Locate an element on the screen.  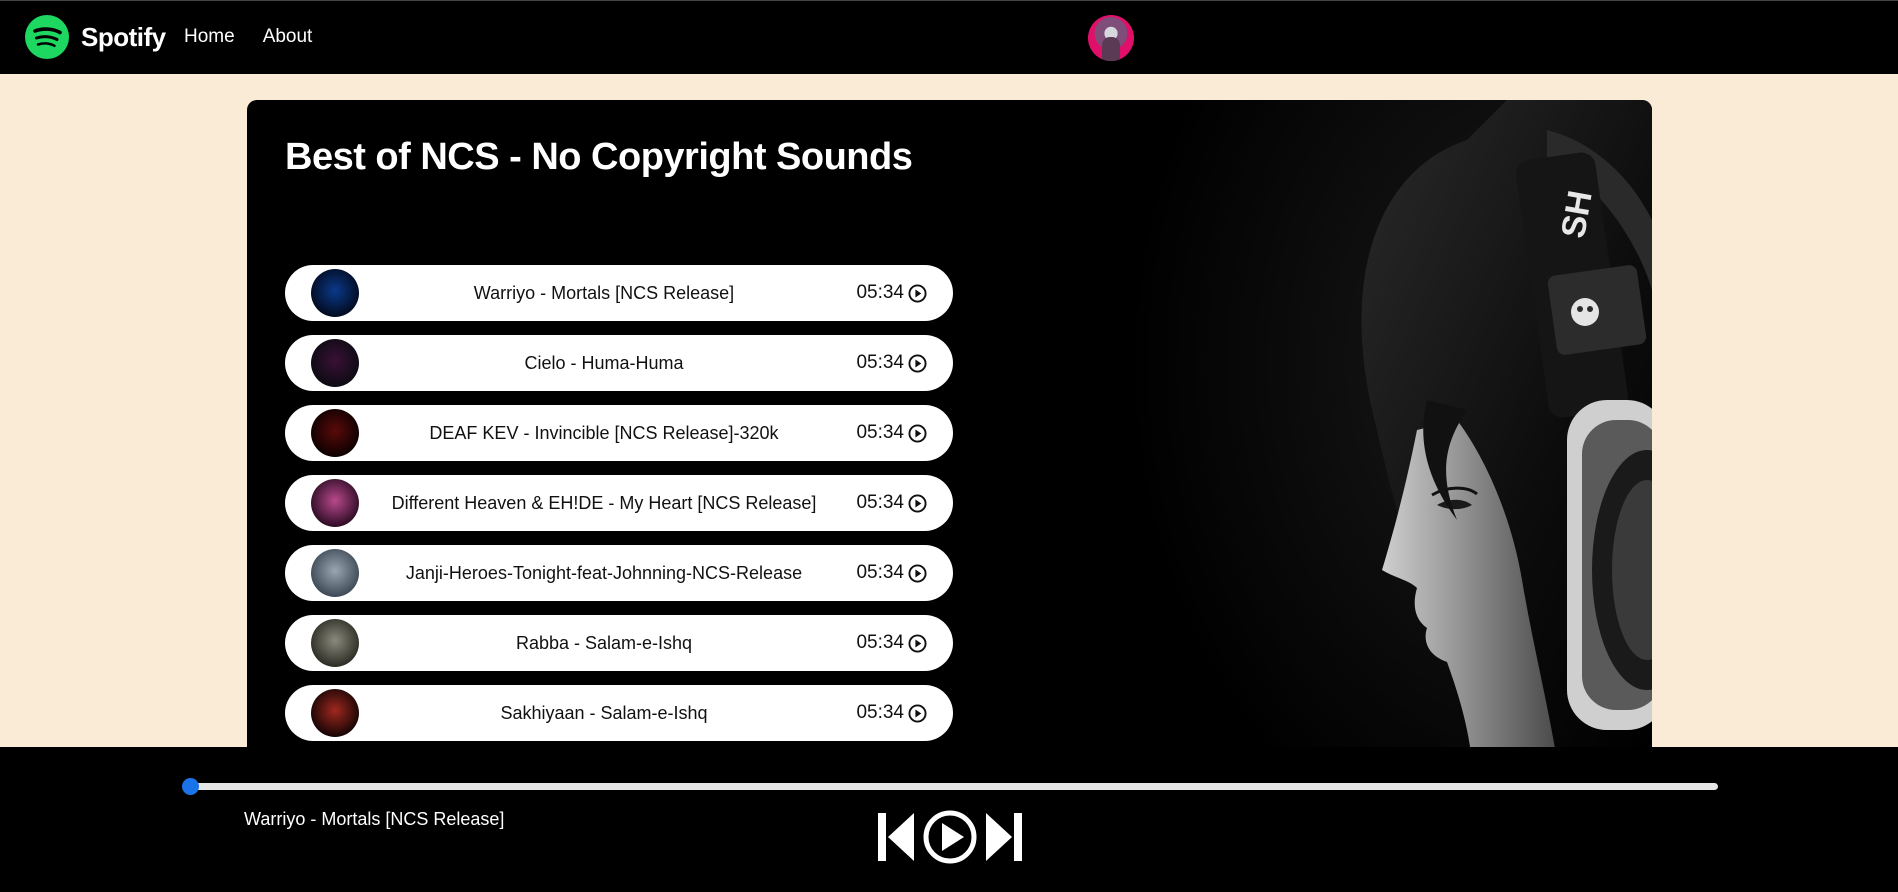
skip-previous-icon is located at coordinates (896, 837).